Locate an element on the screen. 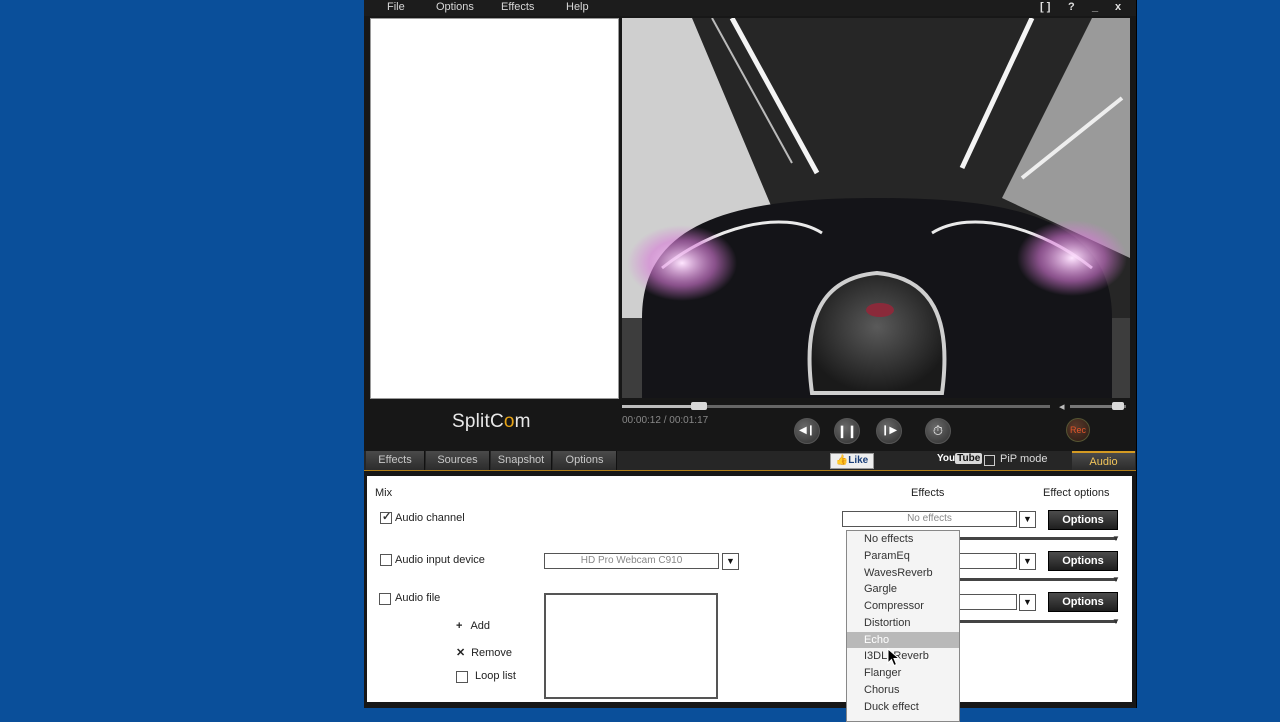 The width and height of the screenshot is (1280, 722). dropdown-option: Distortion is located at coordinates (903, 623).